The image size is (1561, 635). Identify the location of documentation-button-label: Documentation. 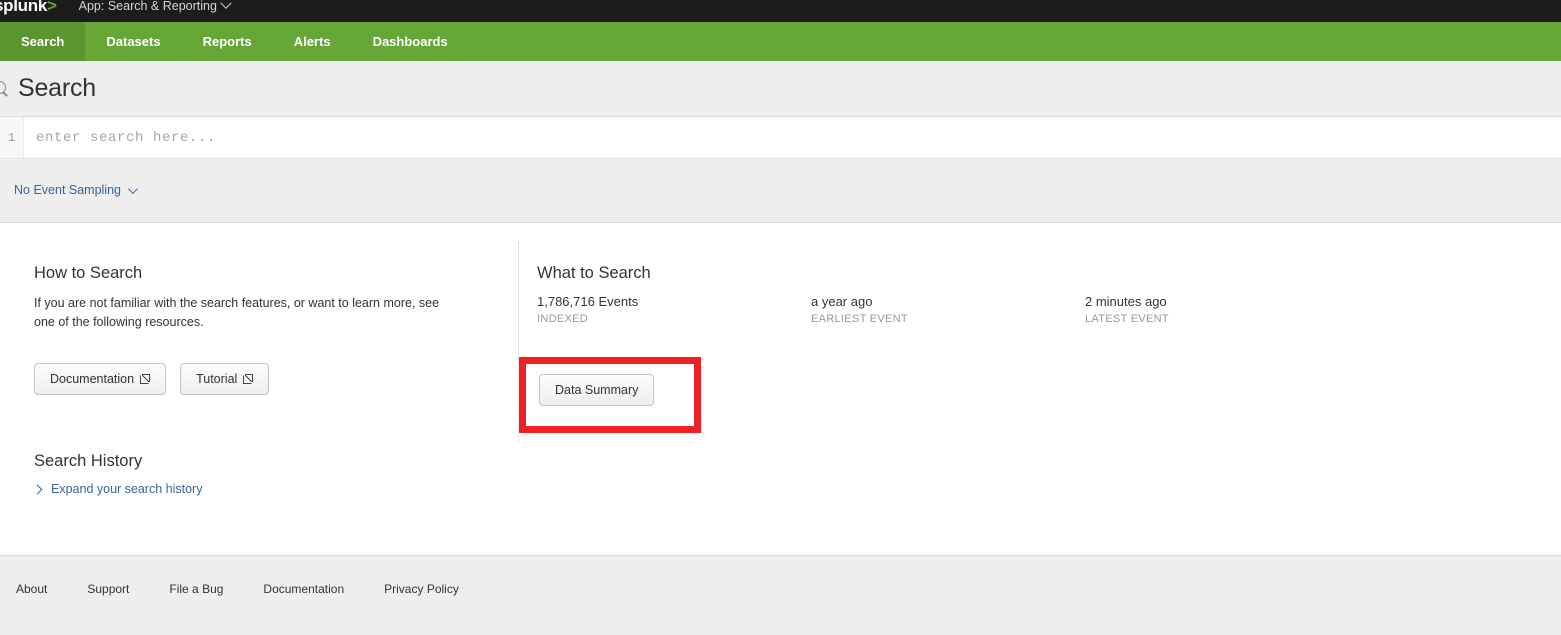
(92, 378).